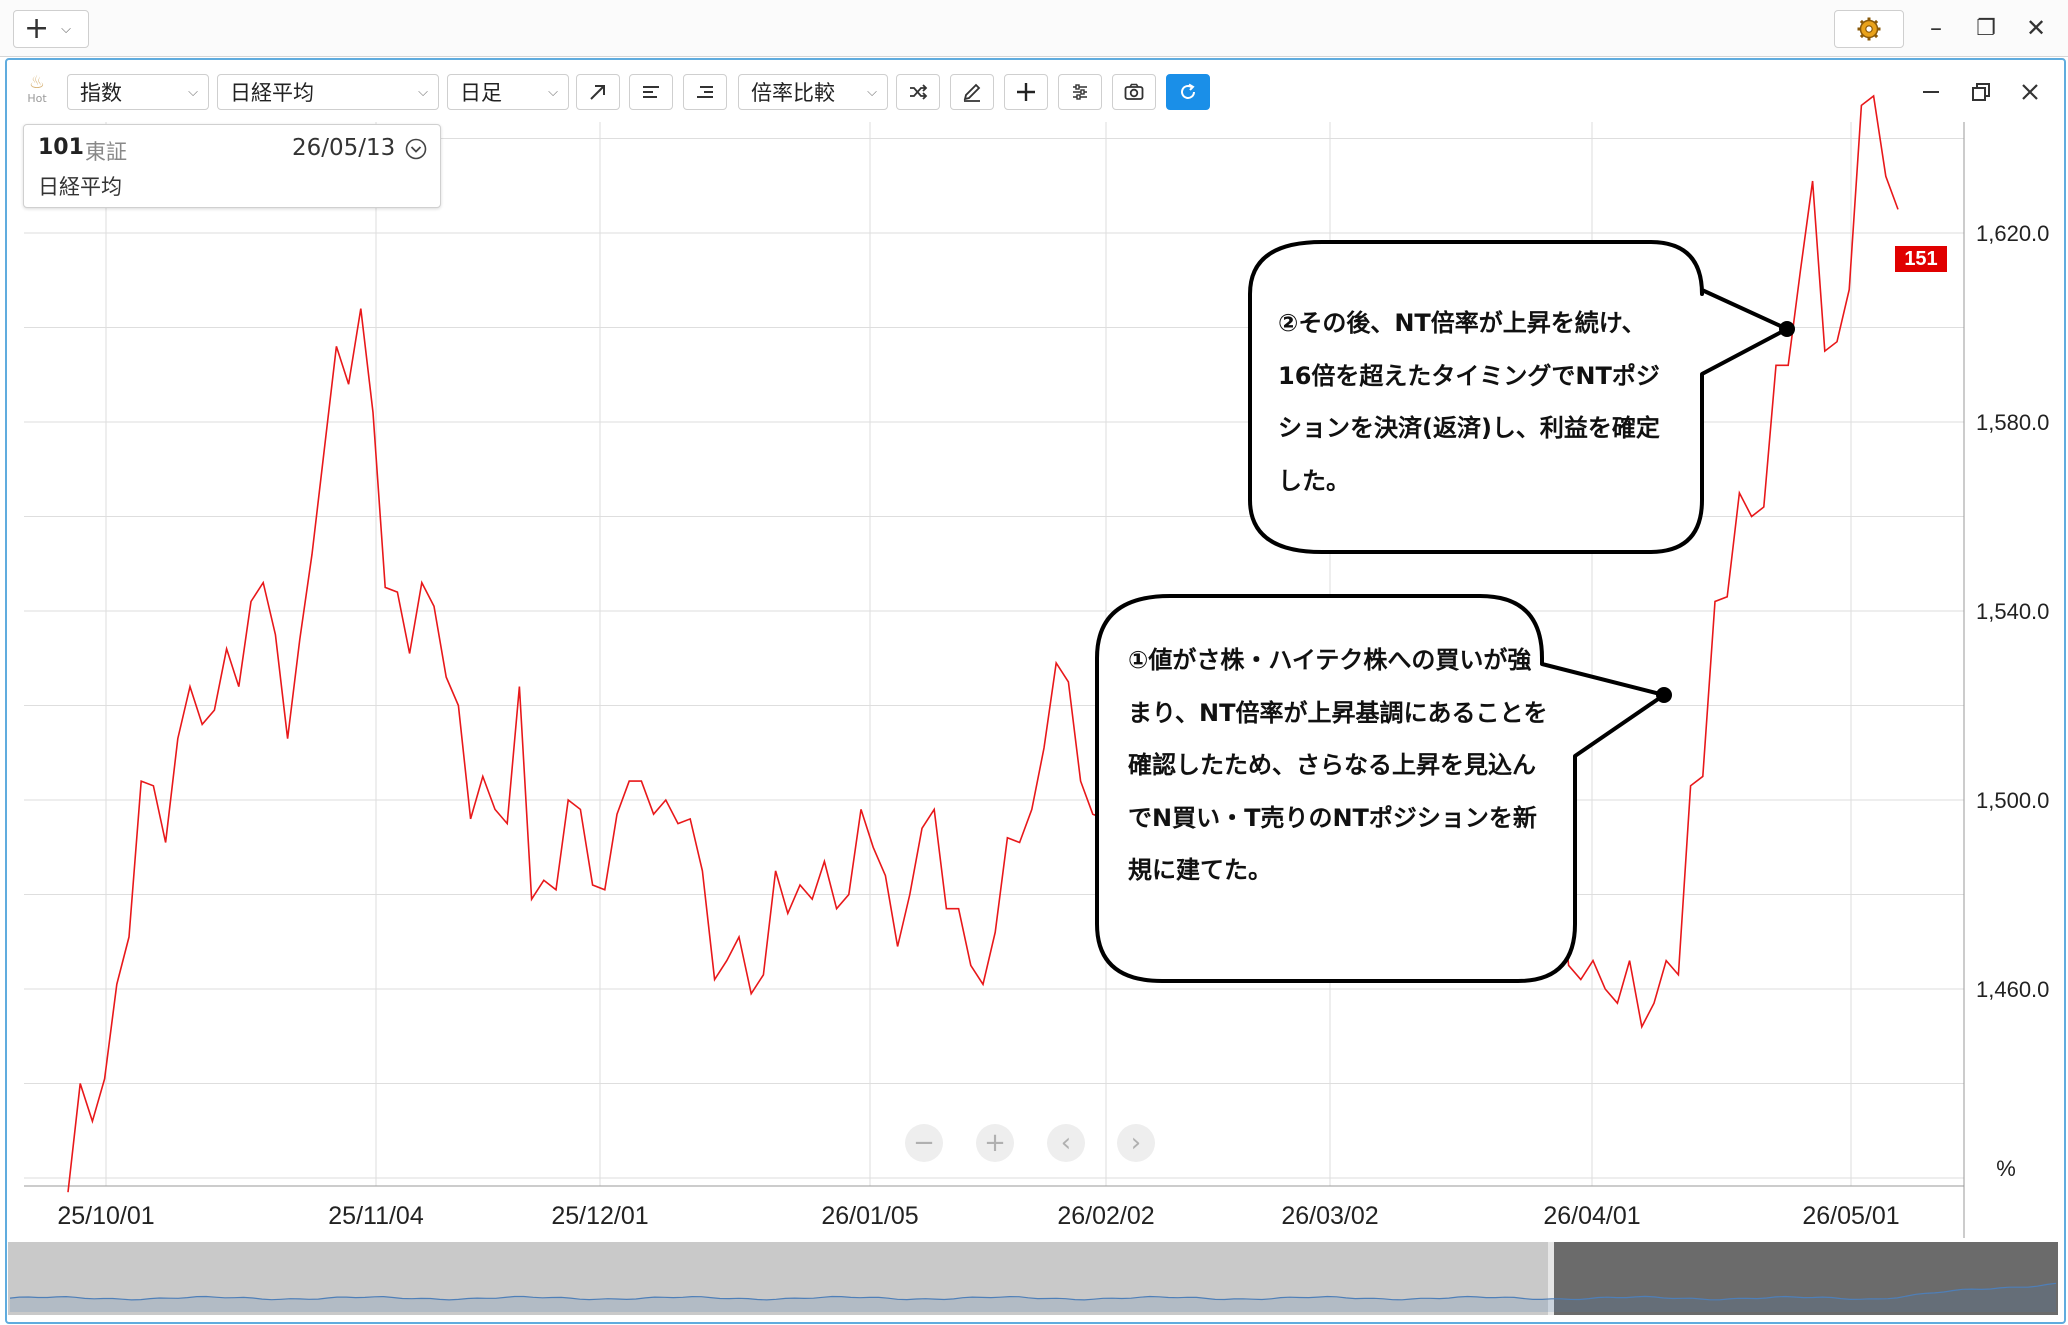 The width and height of the screenshot is (2068, 1325). I want to click on y-tick-label: 1,500.0, so click(2012, 800).